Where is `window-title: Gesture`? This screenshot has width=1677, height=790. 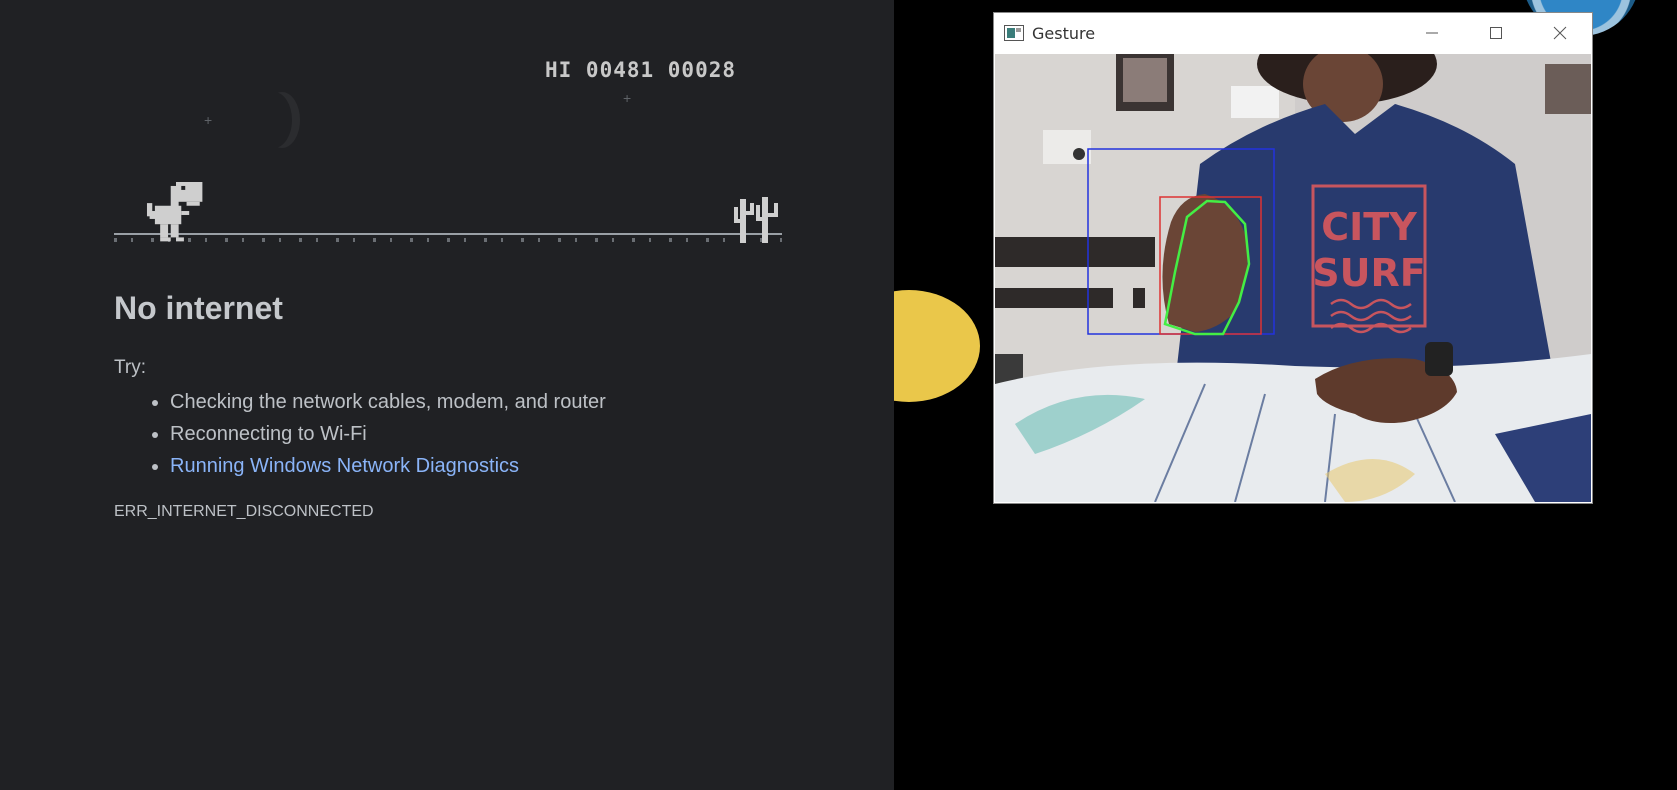 window-title: Gesture is located at coordinates (1064, 33).